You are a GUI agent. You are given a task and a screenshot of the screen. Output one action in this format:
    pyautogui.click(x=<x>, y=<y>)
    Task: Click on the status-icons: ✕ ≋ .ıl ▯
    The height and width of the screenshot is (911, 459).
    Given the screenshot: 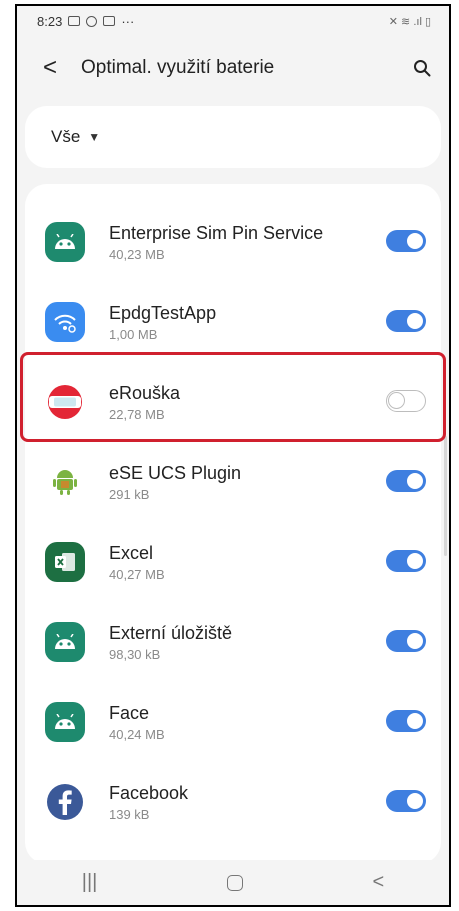 What is the action you would take?
    pyautogui.click(x=409, y=21)
    